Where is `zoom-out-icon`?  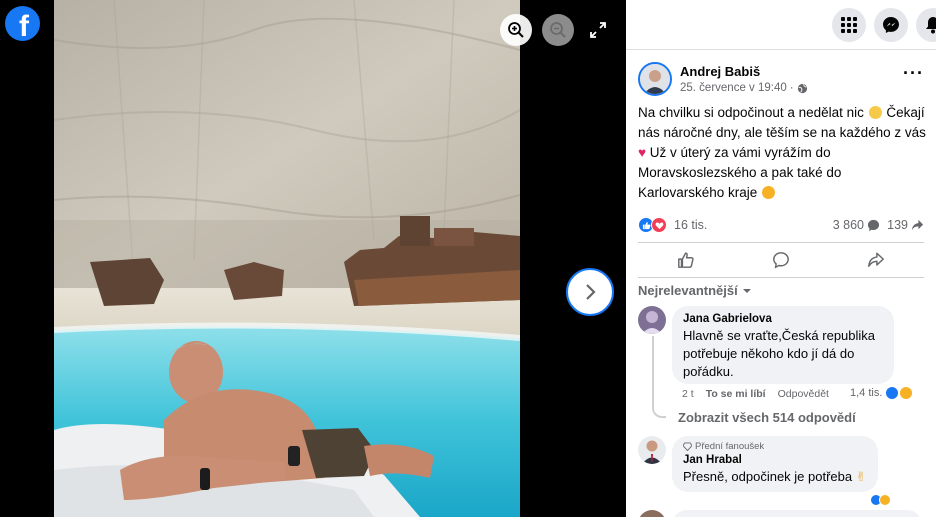
zoom-out-icon is located at coordinates (558, 30).